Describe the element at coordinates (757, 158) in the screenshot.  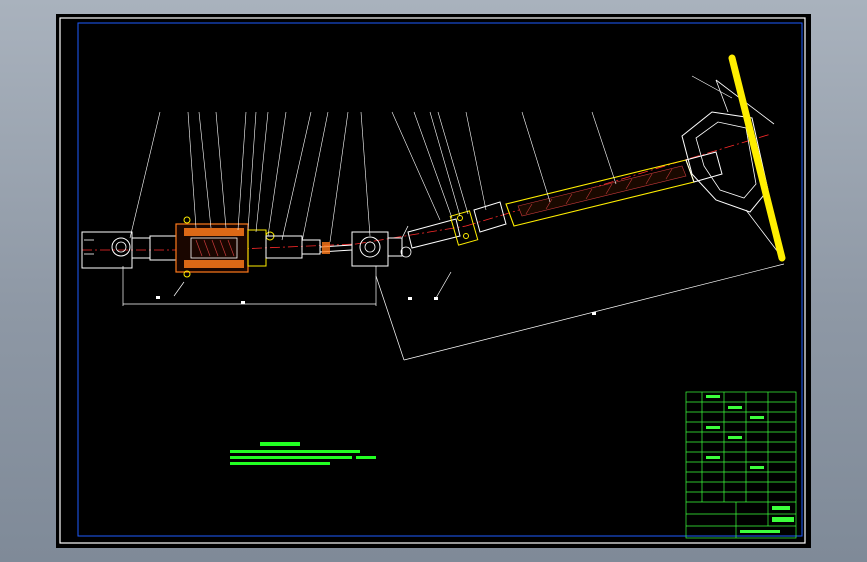
I see `steering-wheel-rim-icon` at that location.